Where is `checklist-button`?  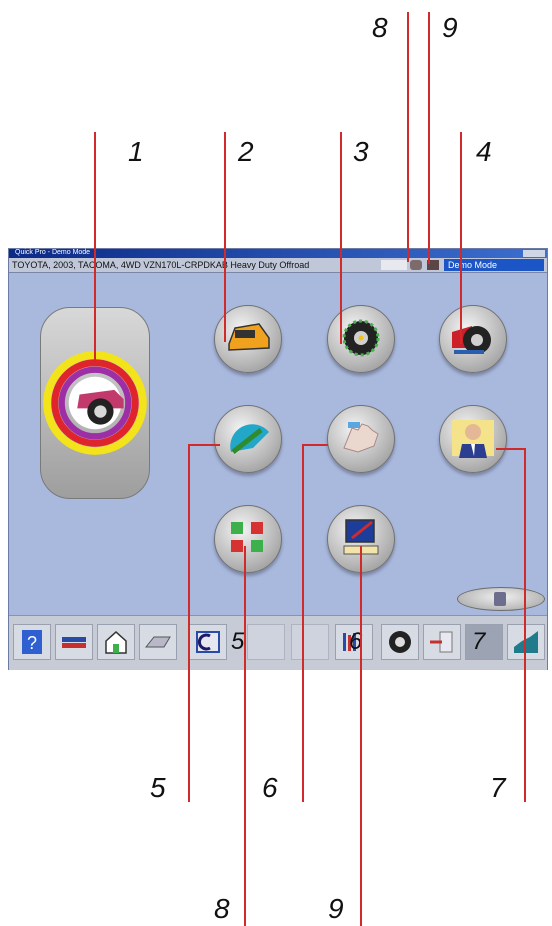
checklist-button is located at coordinates (248, 539).